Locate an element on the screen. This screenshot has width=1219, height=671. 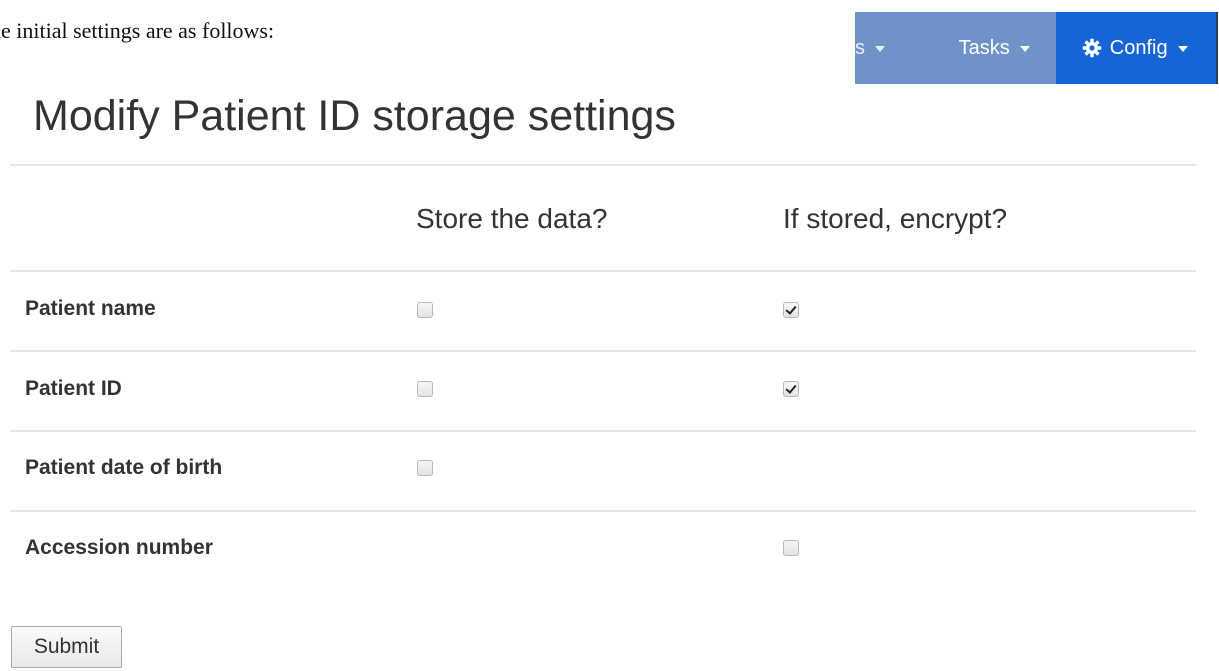
patient-name-encrypt-checkbox is located at coordinates (791, 310).